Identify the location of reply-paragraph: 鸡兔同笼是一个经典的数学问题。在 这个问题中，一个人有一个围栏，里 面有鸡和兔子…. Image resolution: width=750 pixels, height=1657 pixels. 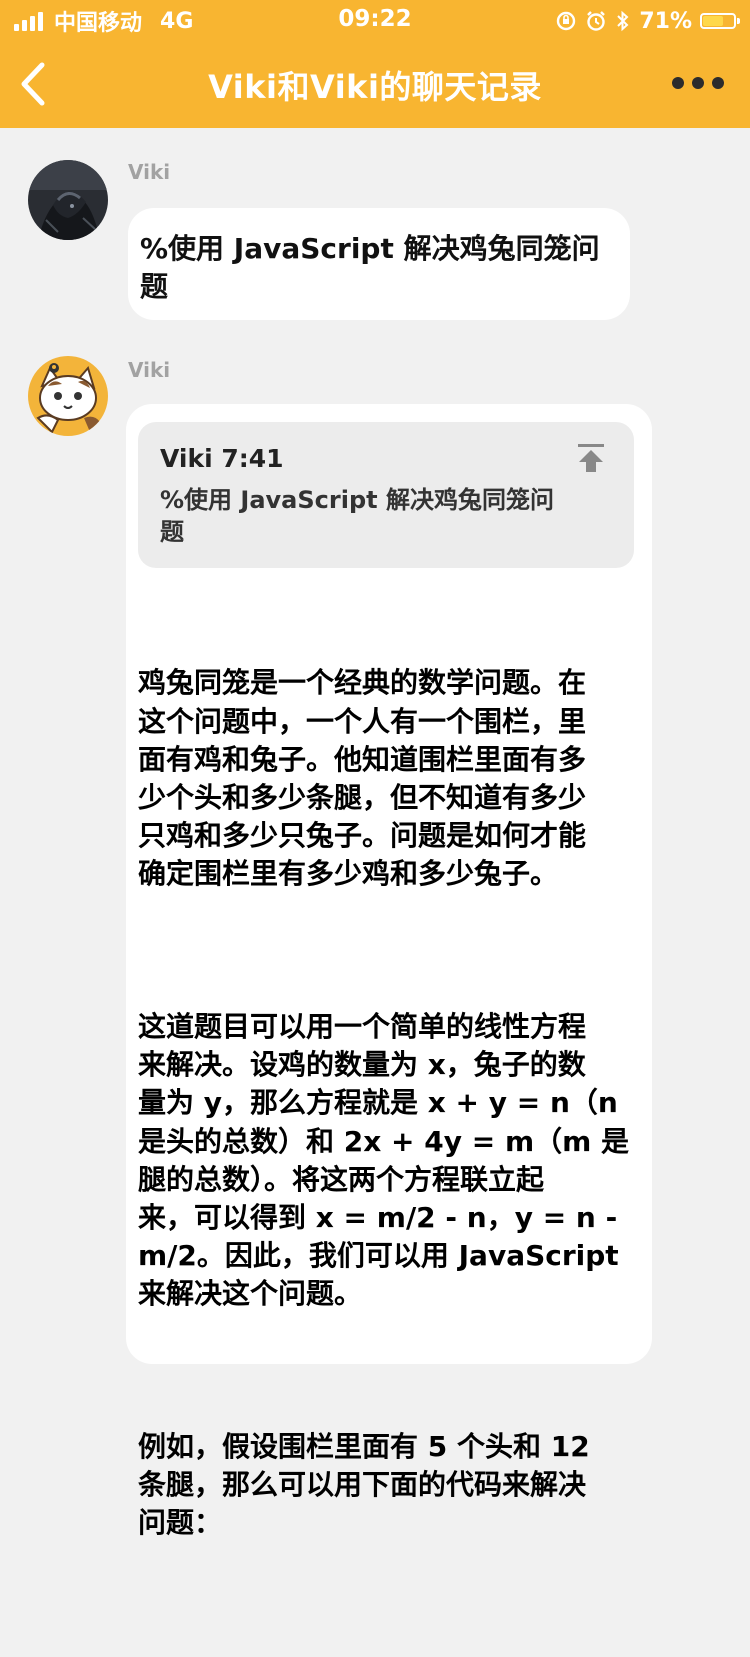
(362, 778).